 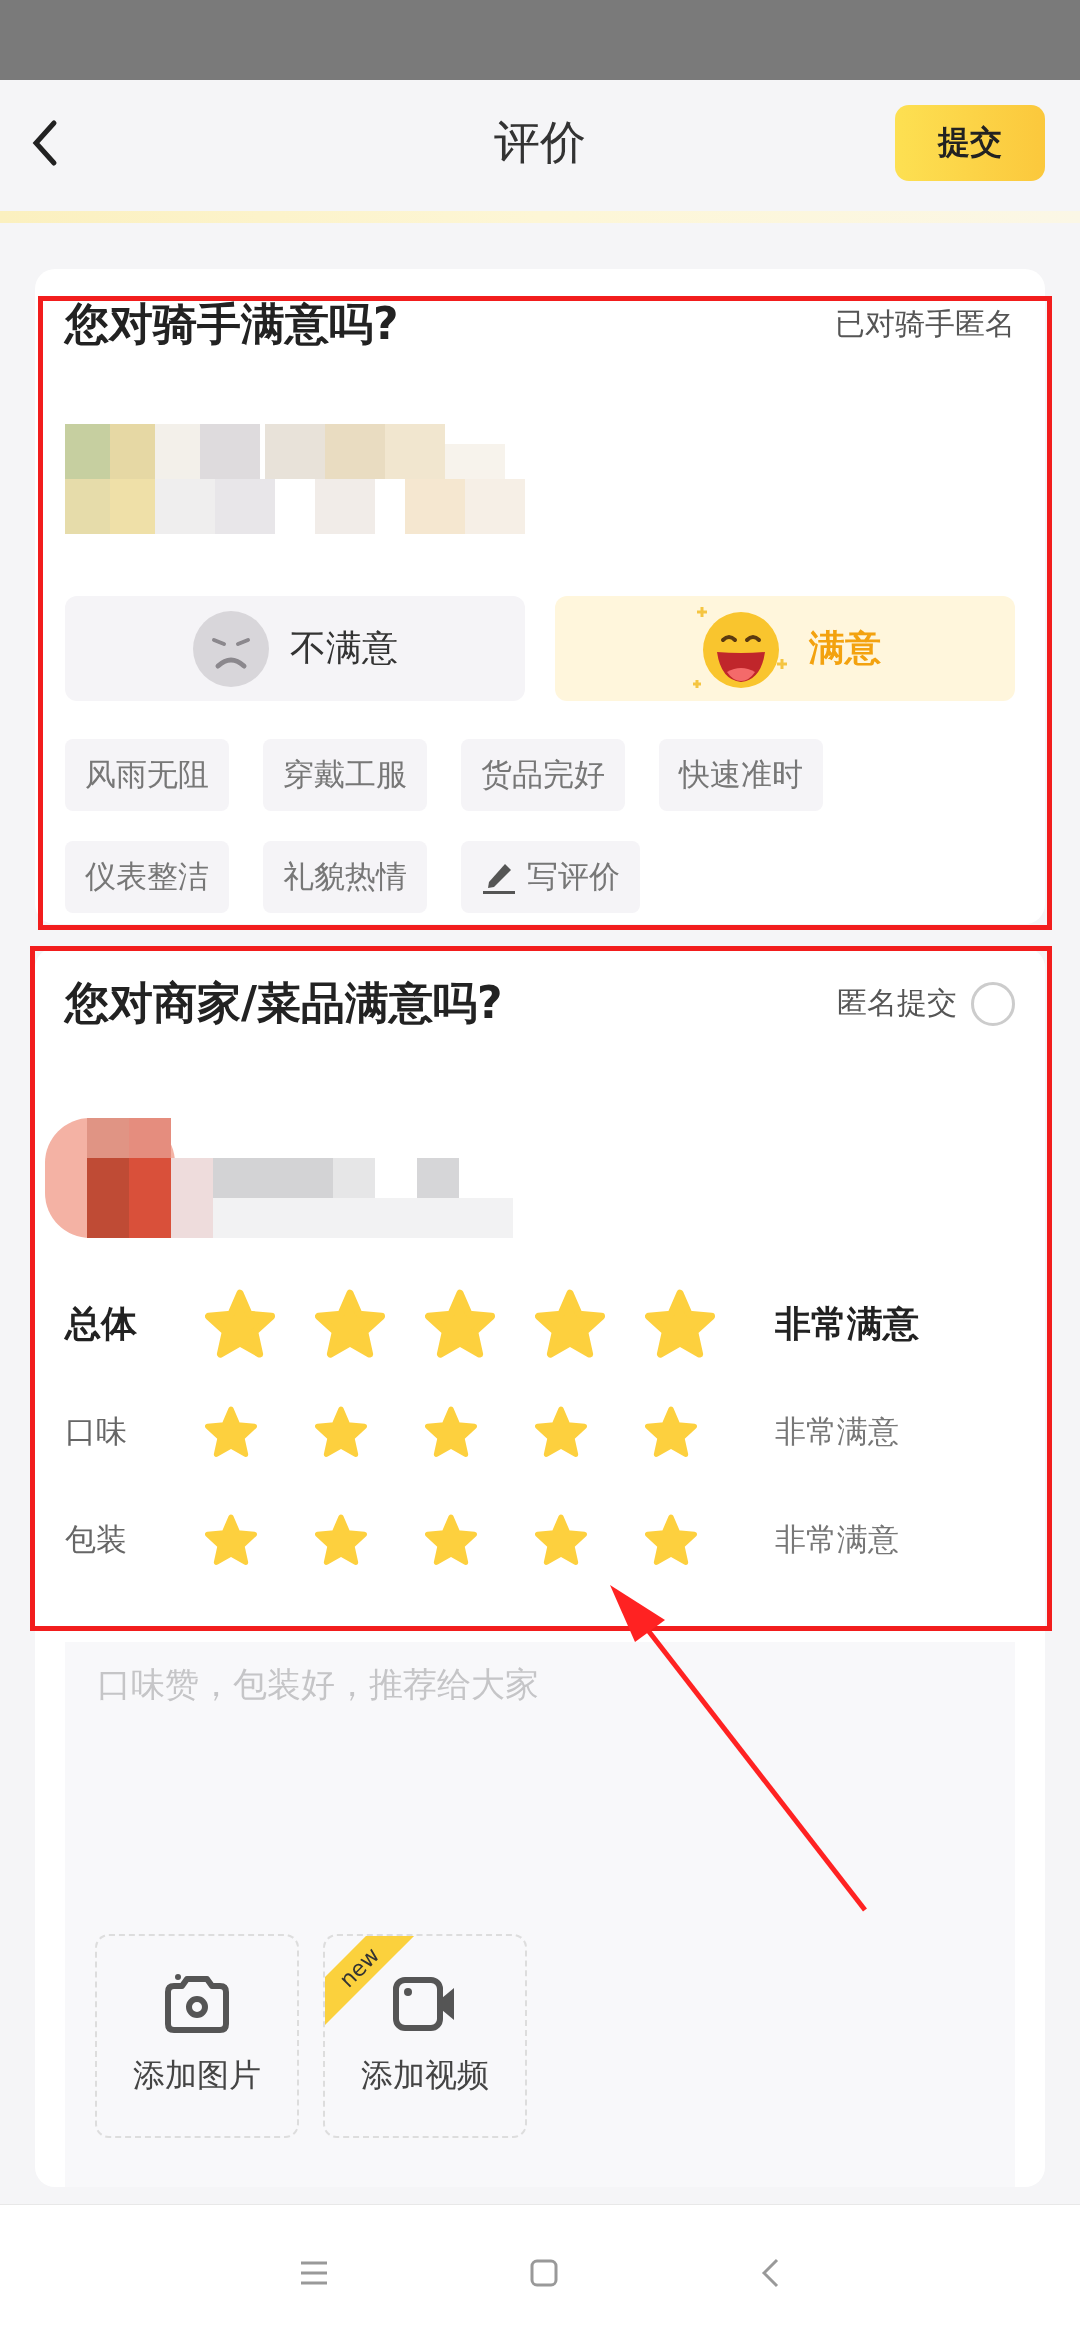 What do you see at coordinates (197, 2004) in the screenshot?
I see `camera-icon` at bounding box center [197, 2004].